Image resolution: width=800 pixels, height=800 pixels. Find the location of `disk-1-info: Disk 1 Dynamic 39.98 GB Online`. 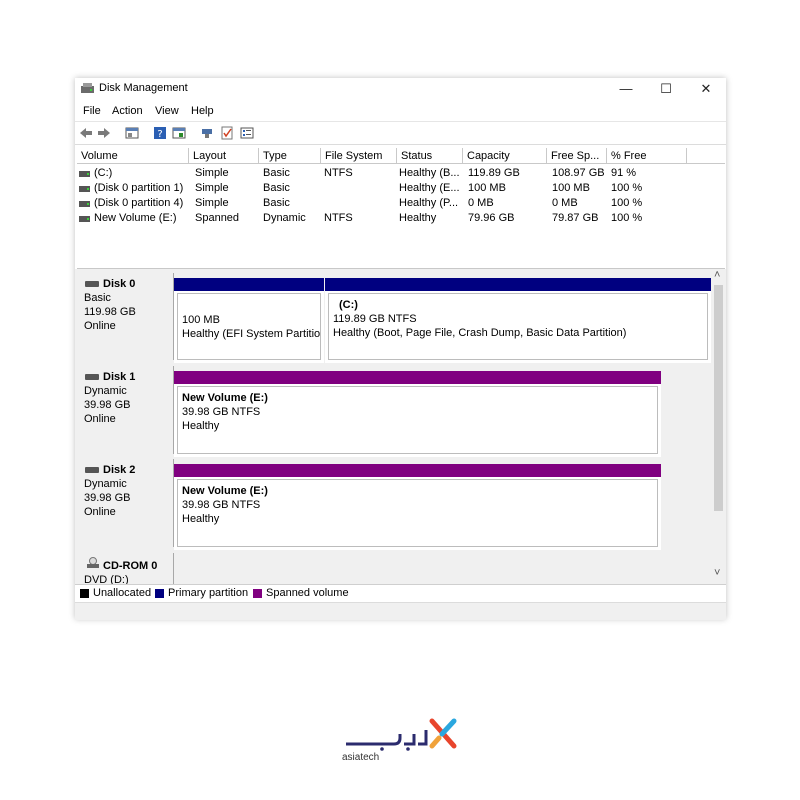

disk-1-info: Disk 1 Dynamic 39.98 GB Online is located at coordinates (125, 410).